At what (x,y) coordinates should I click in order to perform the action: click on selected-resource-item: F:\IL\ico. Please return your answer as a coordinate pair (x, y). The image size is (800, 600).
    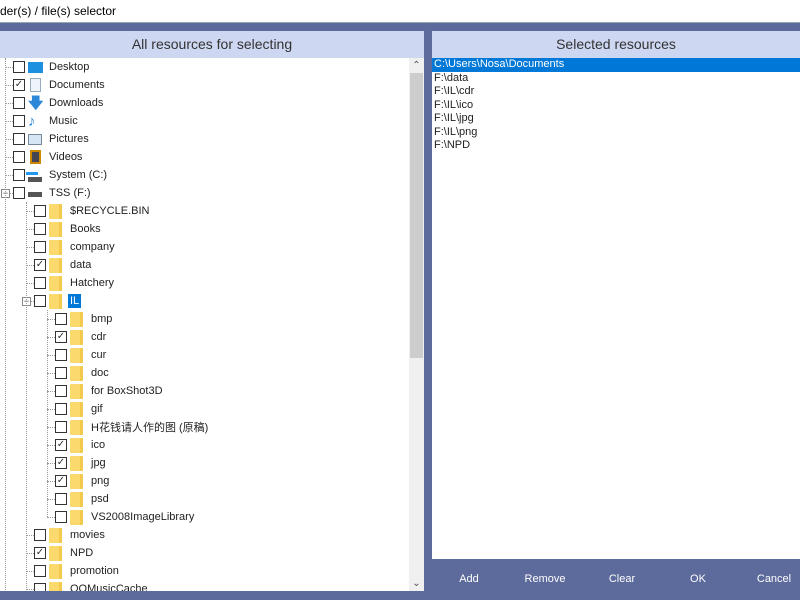
    Looking at the image, I should click on (616, 106).